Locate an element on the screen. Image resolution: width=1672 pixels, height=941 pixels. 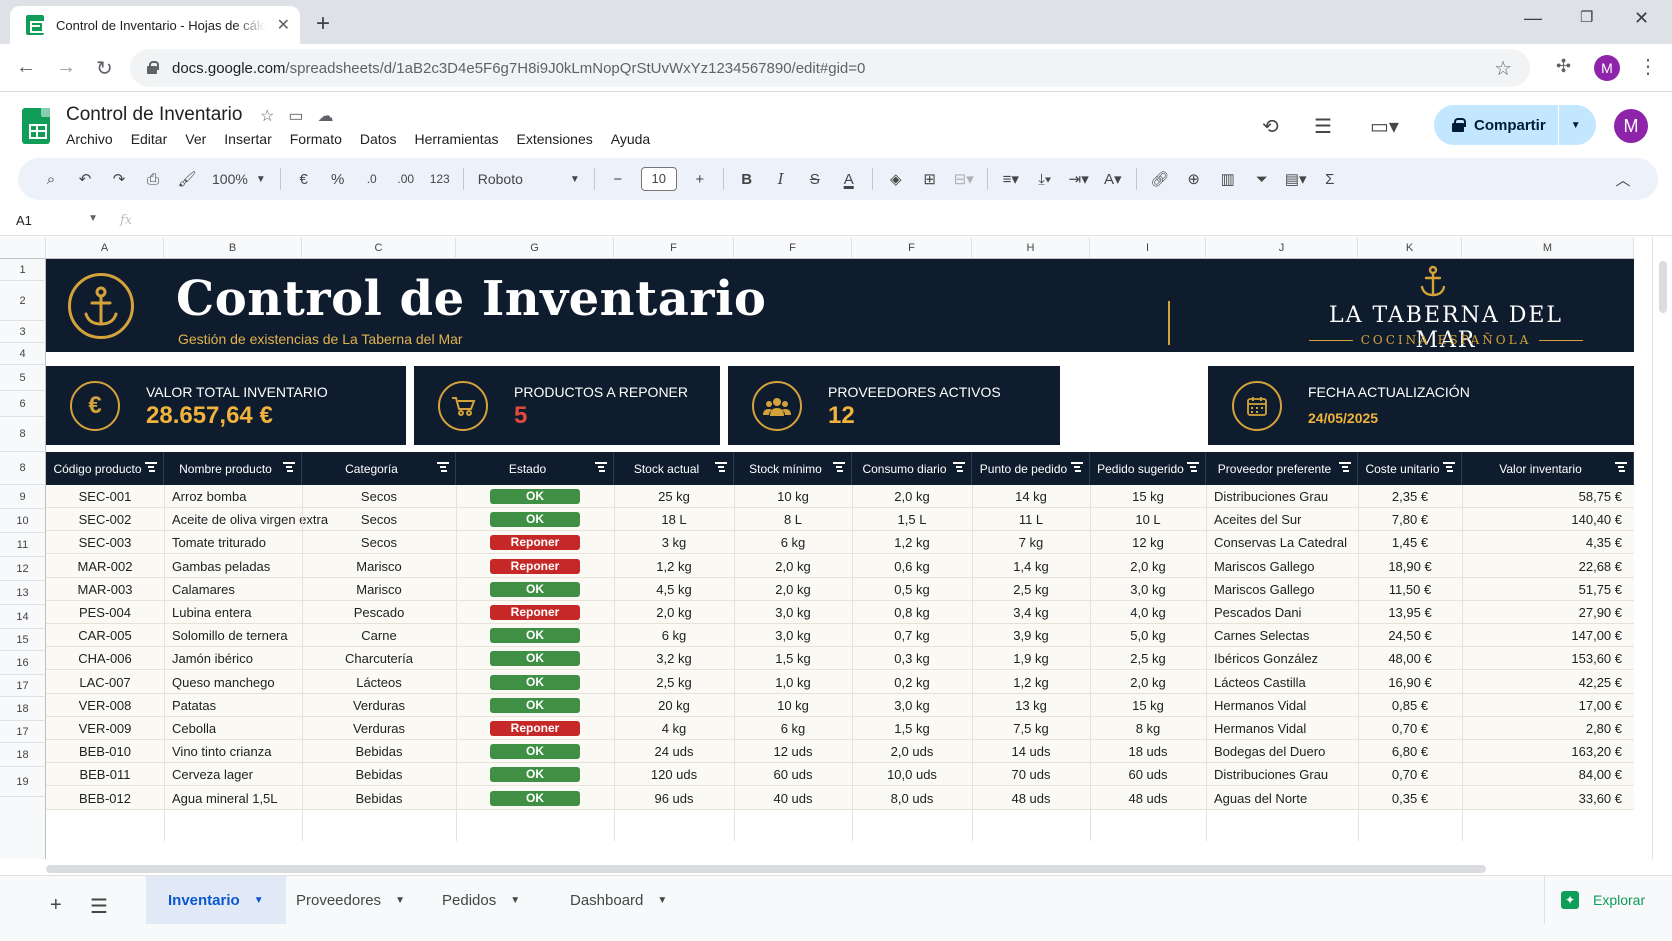
table-cell: 4,35 € is located at coordinates (1548, 542).